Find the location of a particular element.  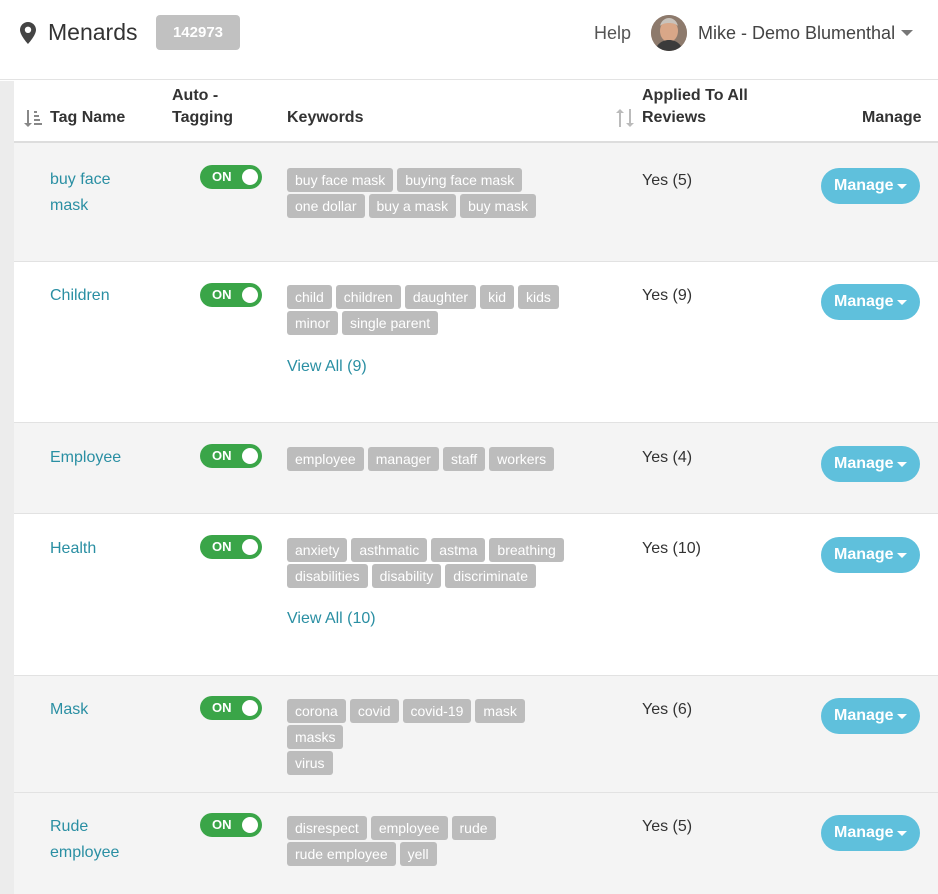

keyword-chip: mask is located at coordinates (500, 711).